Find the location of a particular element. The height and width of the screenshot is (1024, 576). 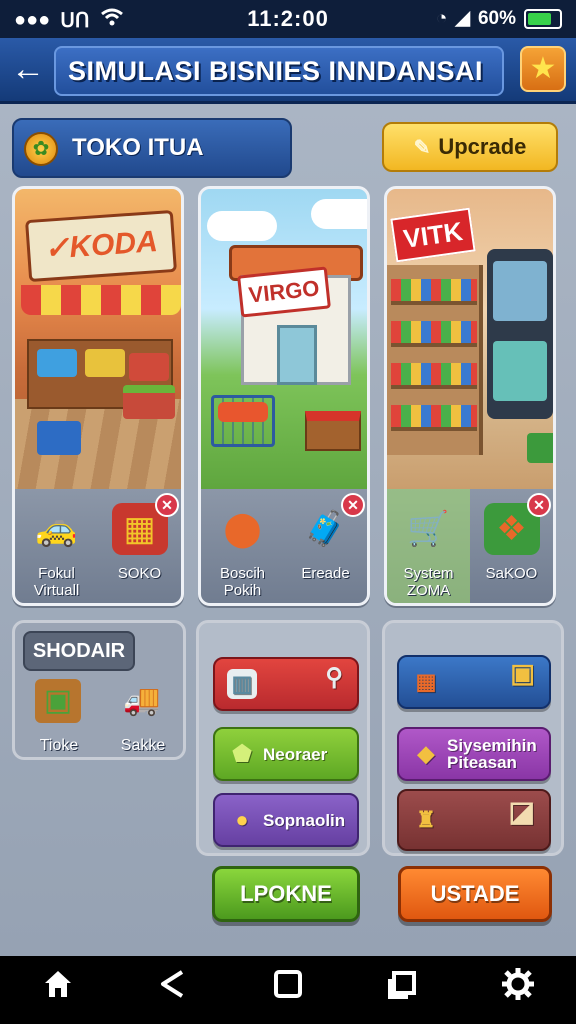

tool-item: ⬤ Boscih Pokih is located at coordinates (242, 546).